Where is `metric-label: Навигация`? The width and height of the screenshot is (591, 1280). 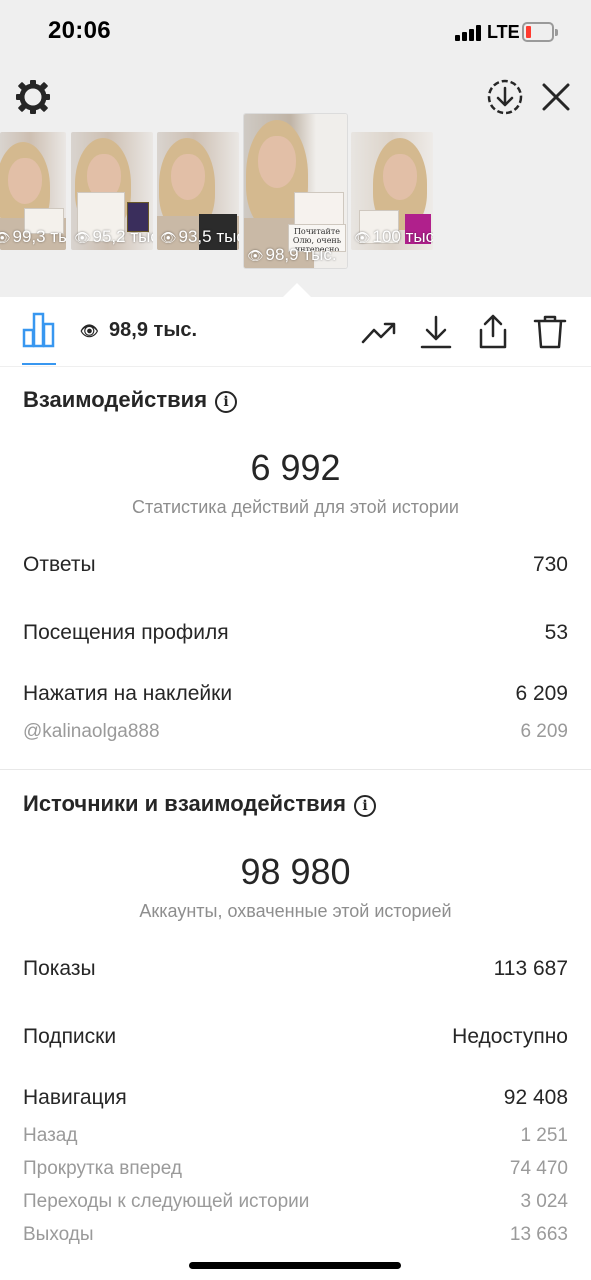 metric-label: Навигация is located at coordinates (75, 1097).